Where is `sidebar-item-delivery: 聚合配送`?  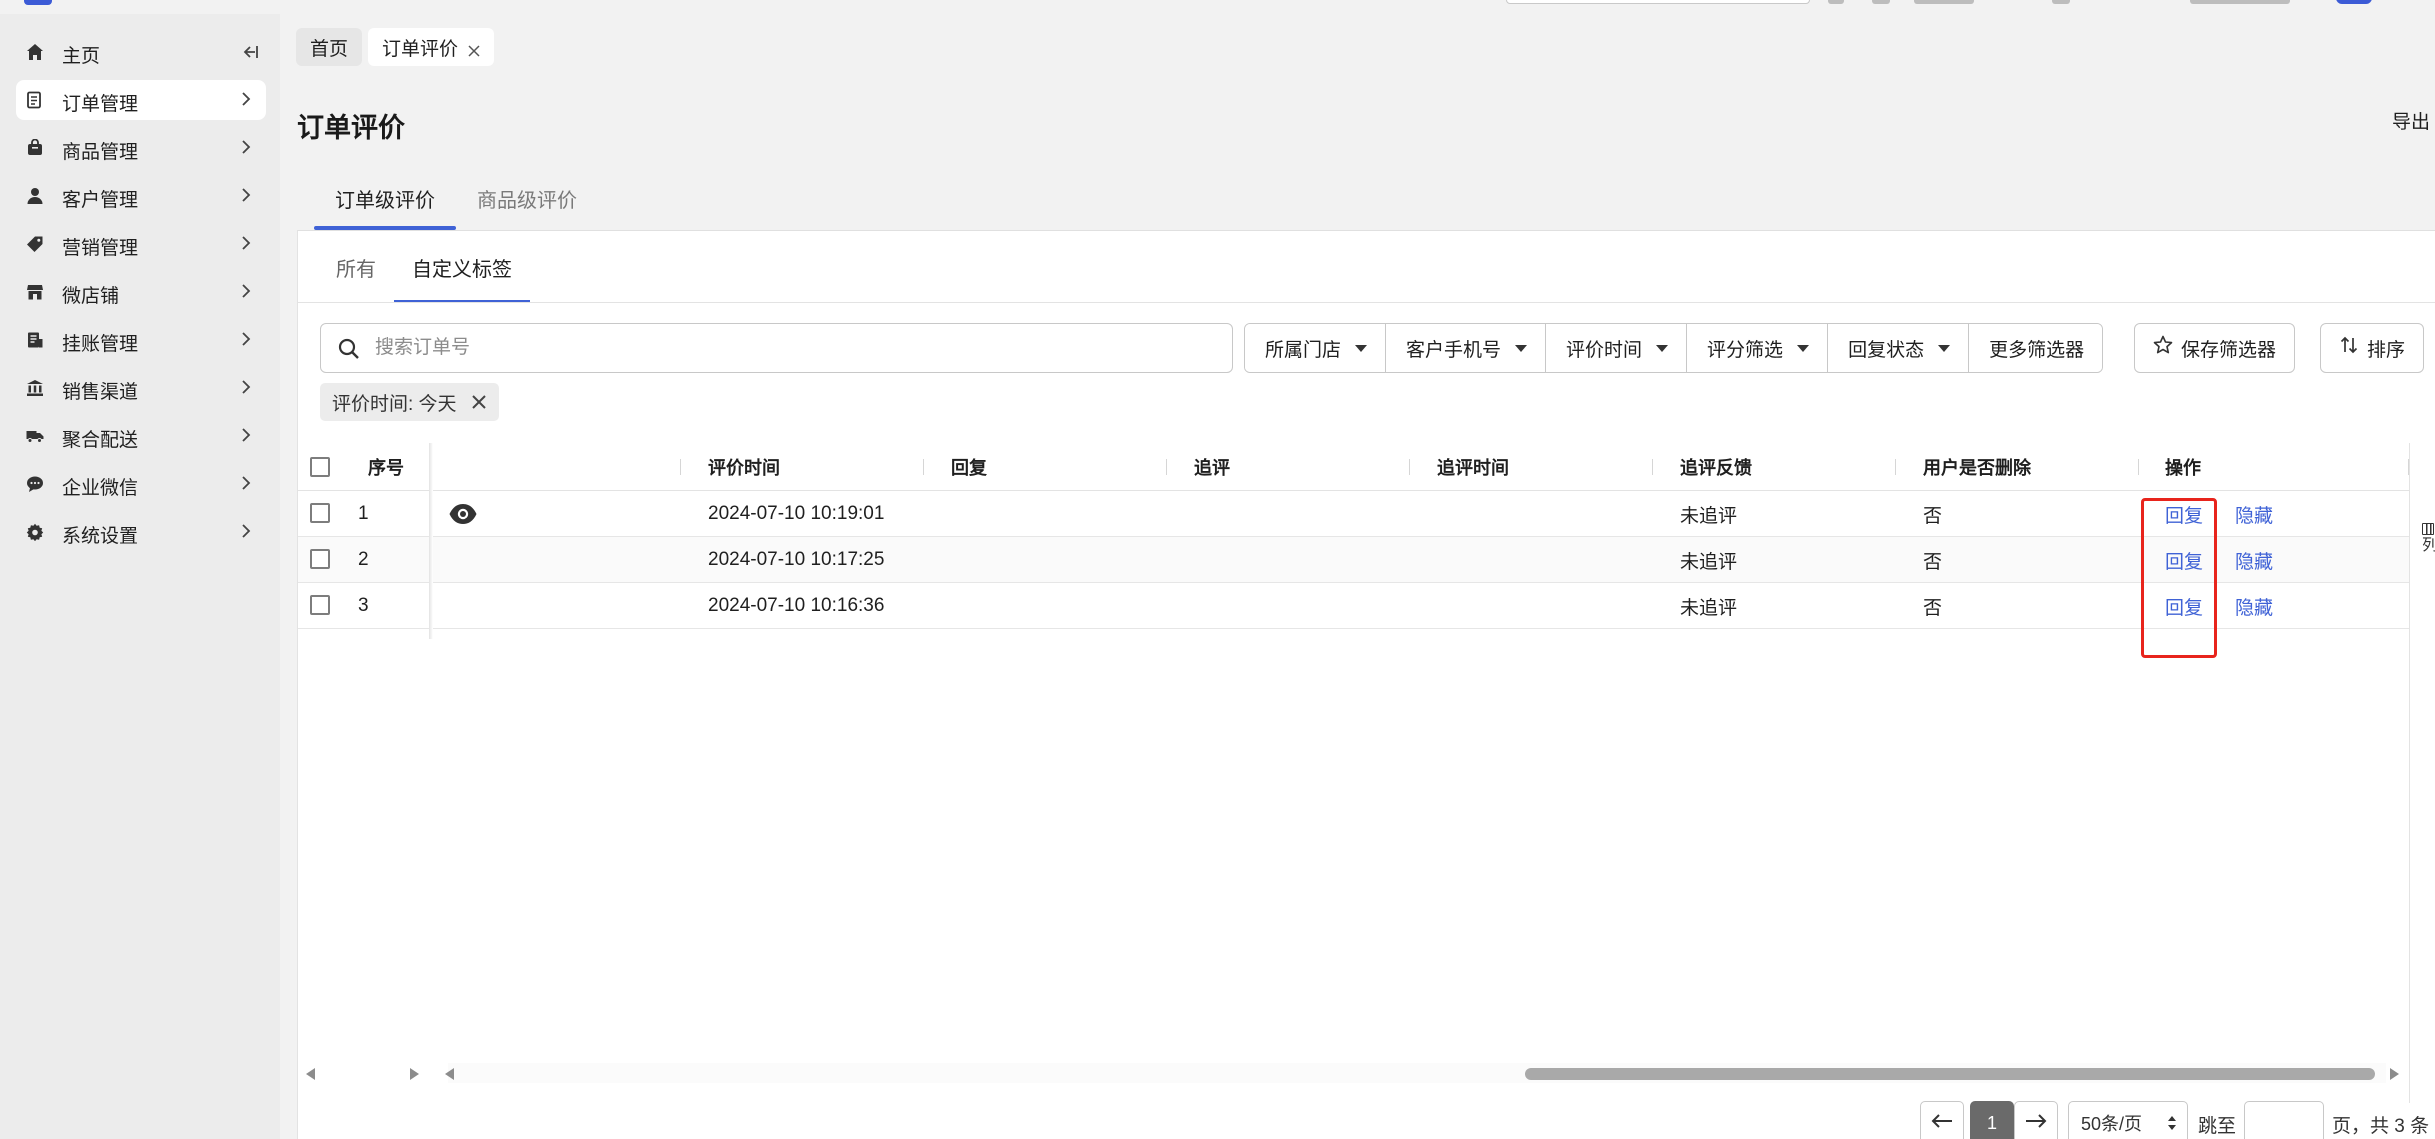 sidebar-item-delivery: 聚合配送 is located at coordinates (141, 436).